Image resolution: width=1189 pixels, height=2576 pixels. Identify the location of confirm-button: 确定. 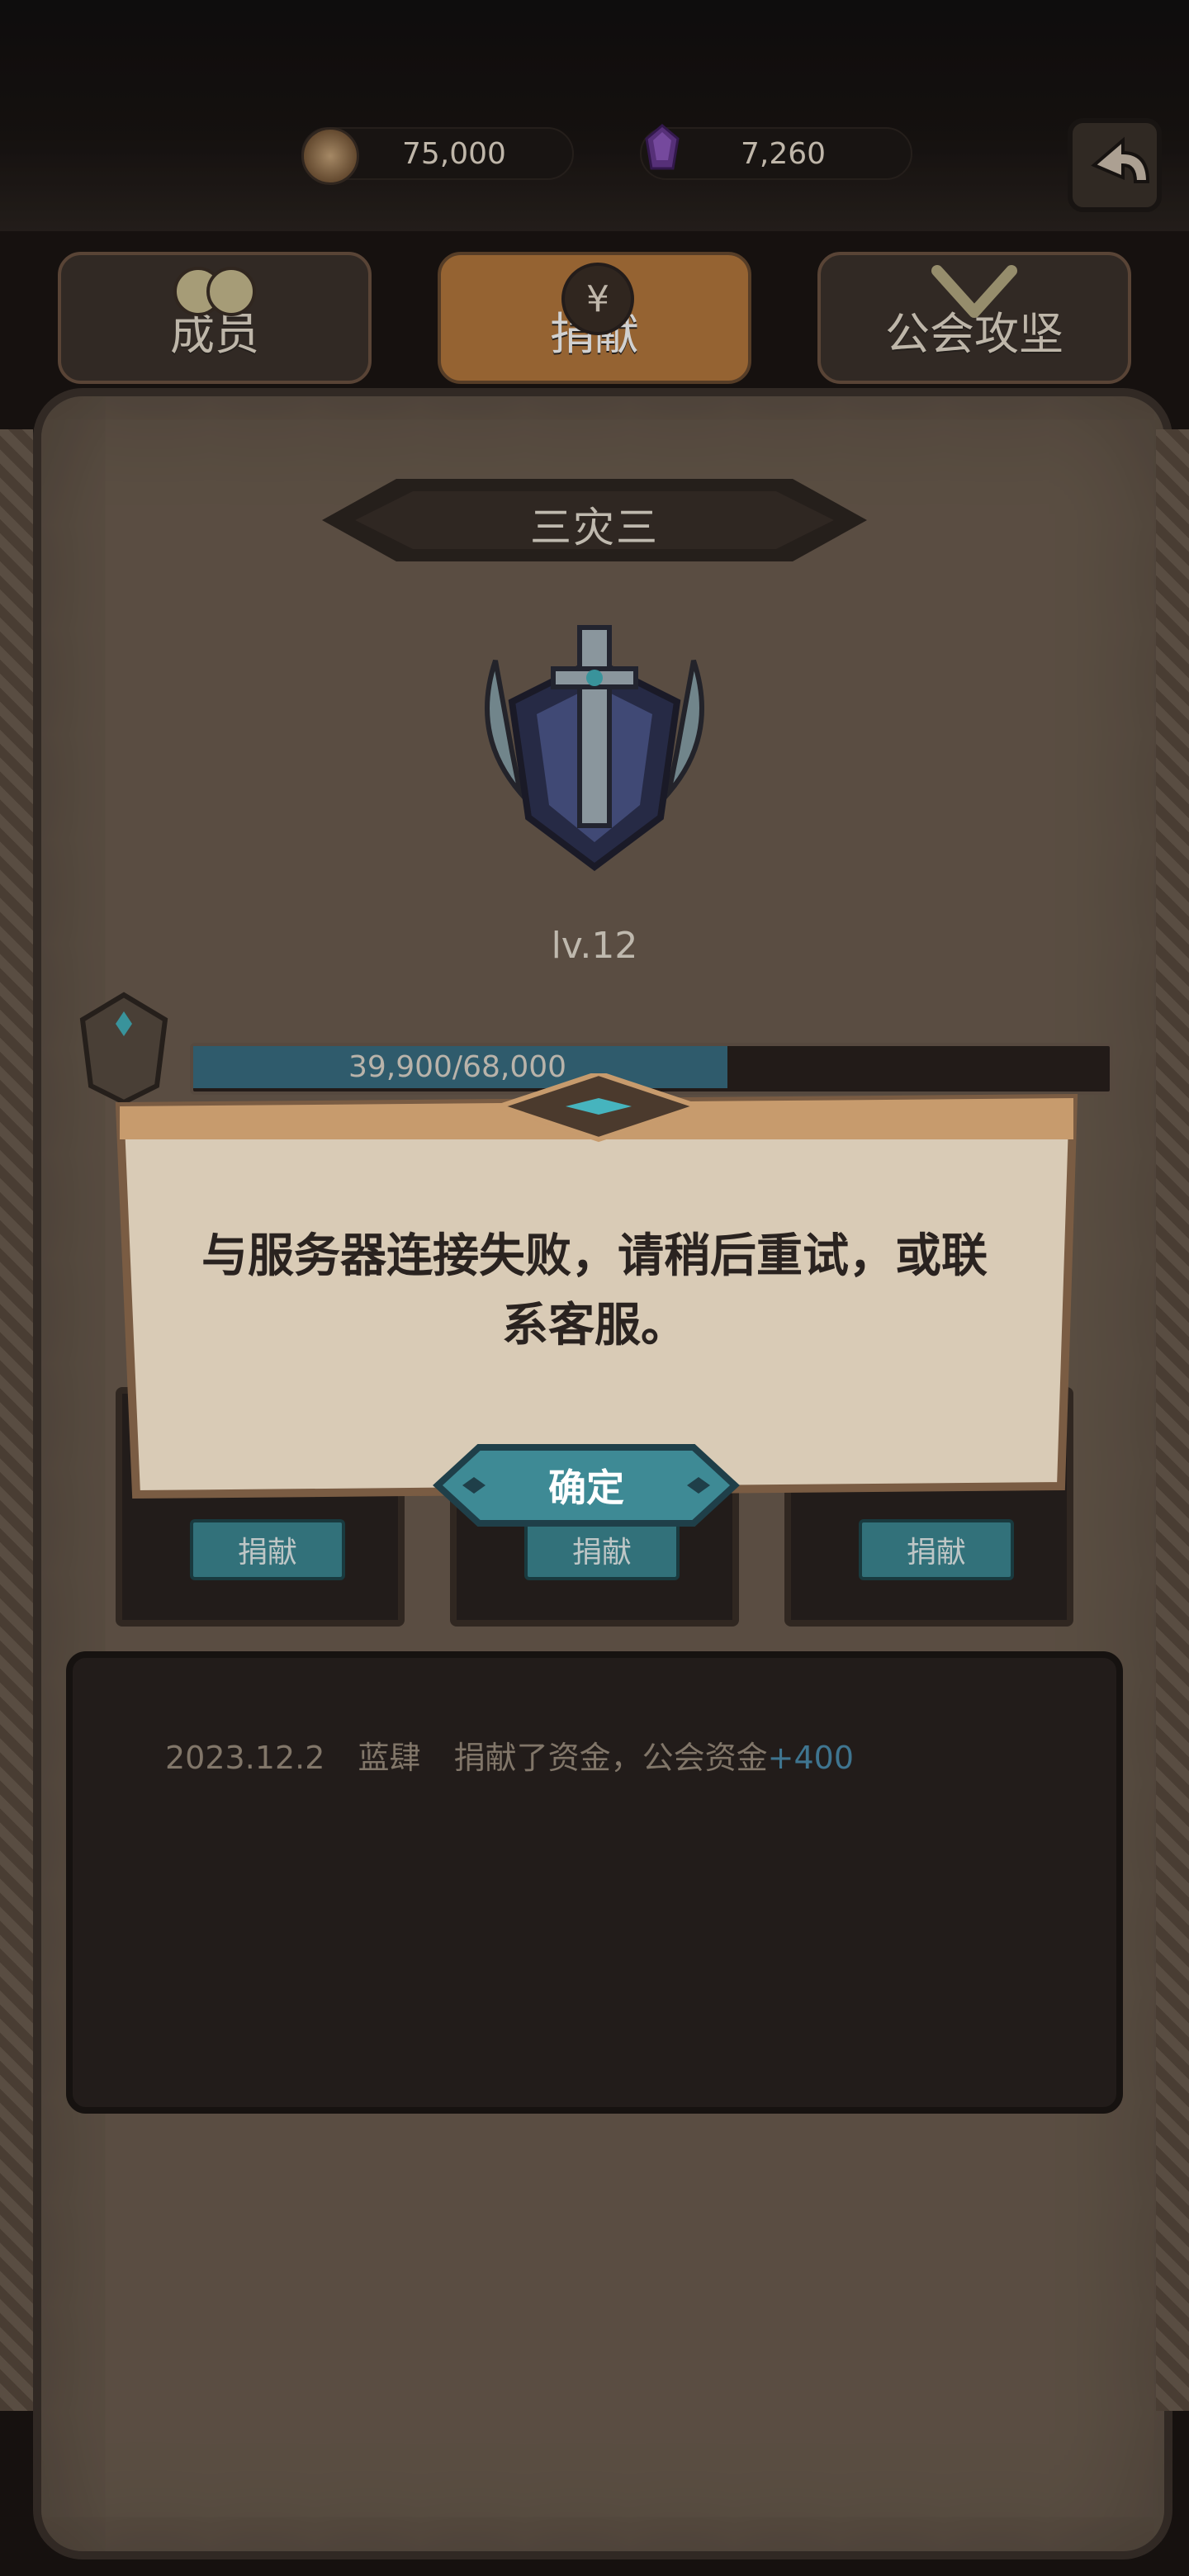
(586, 1485).